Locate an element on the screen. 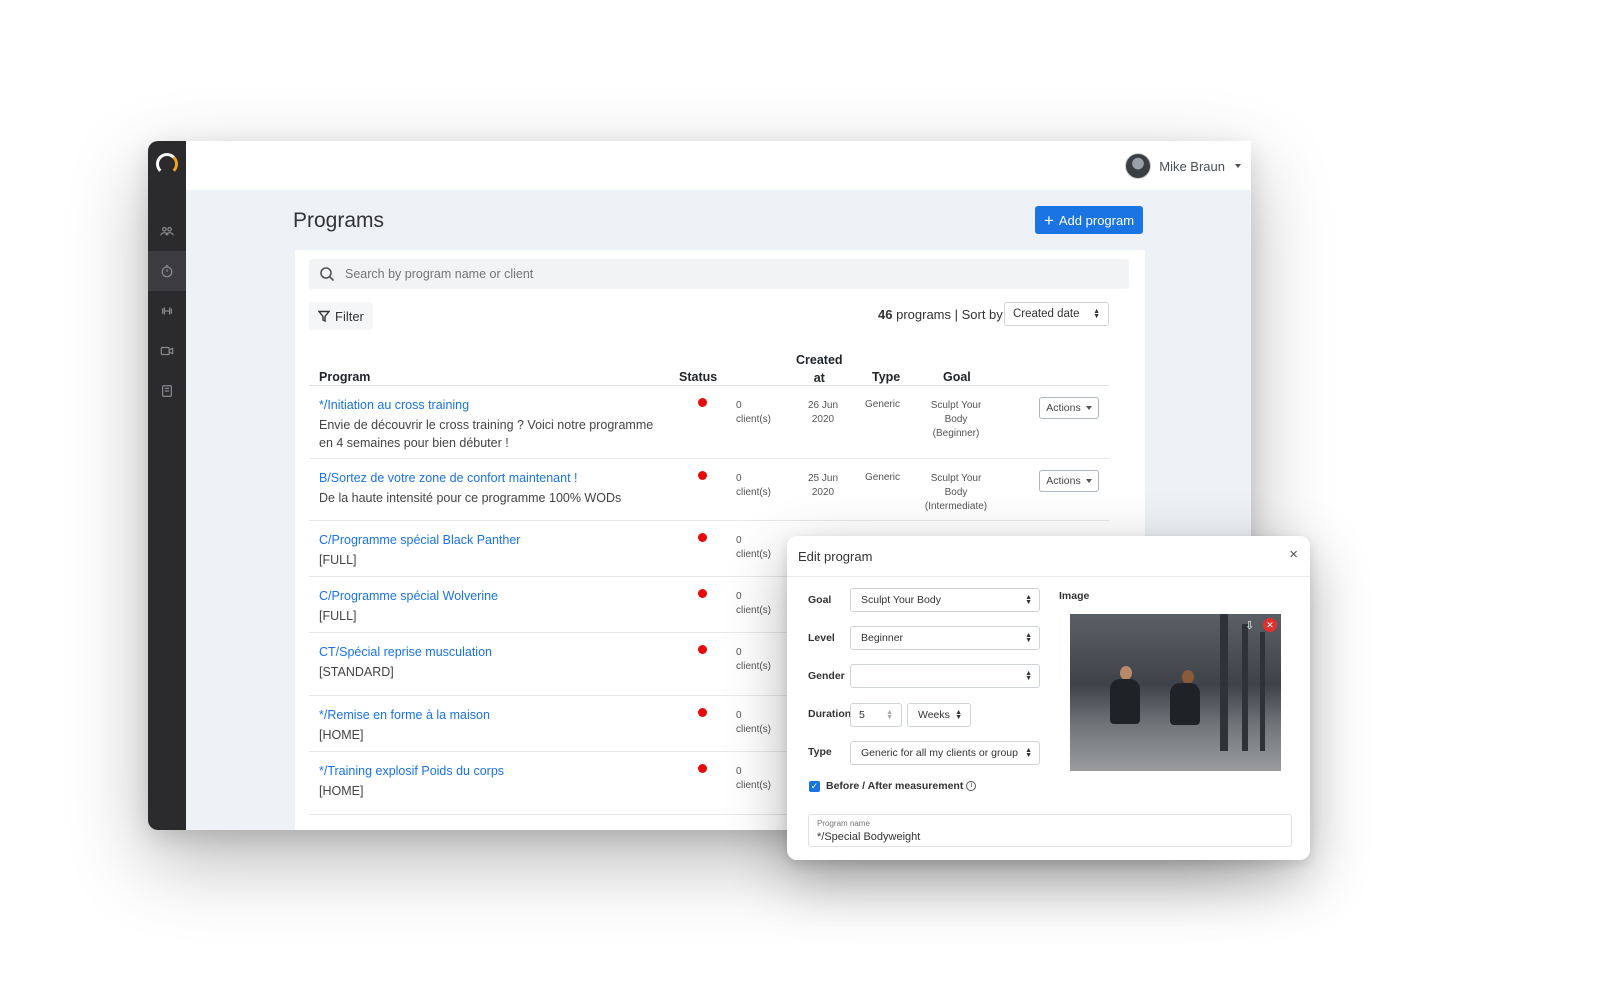  program-name-link: */Initiation au cross training is located at coordinates (394, 405).